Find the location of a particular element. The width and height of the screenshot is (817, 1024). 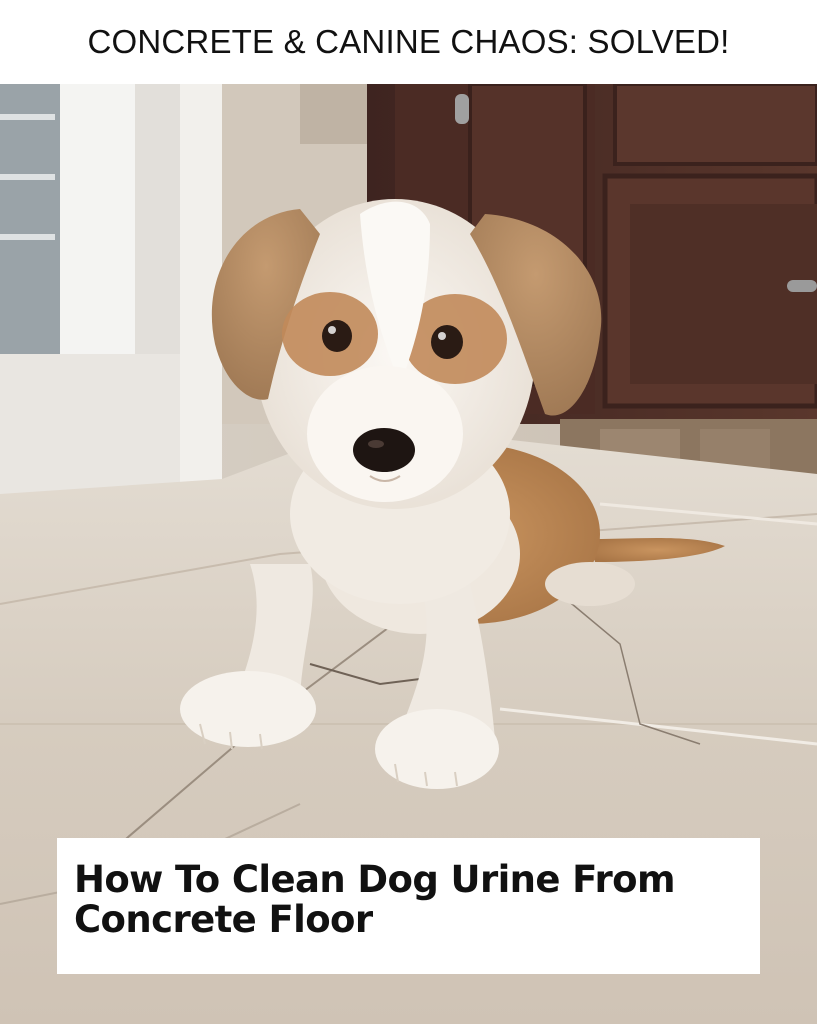

door-window is located at coordinates (111, 289).